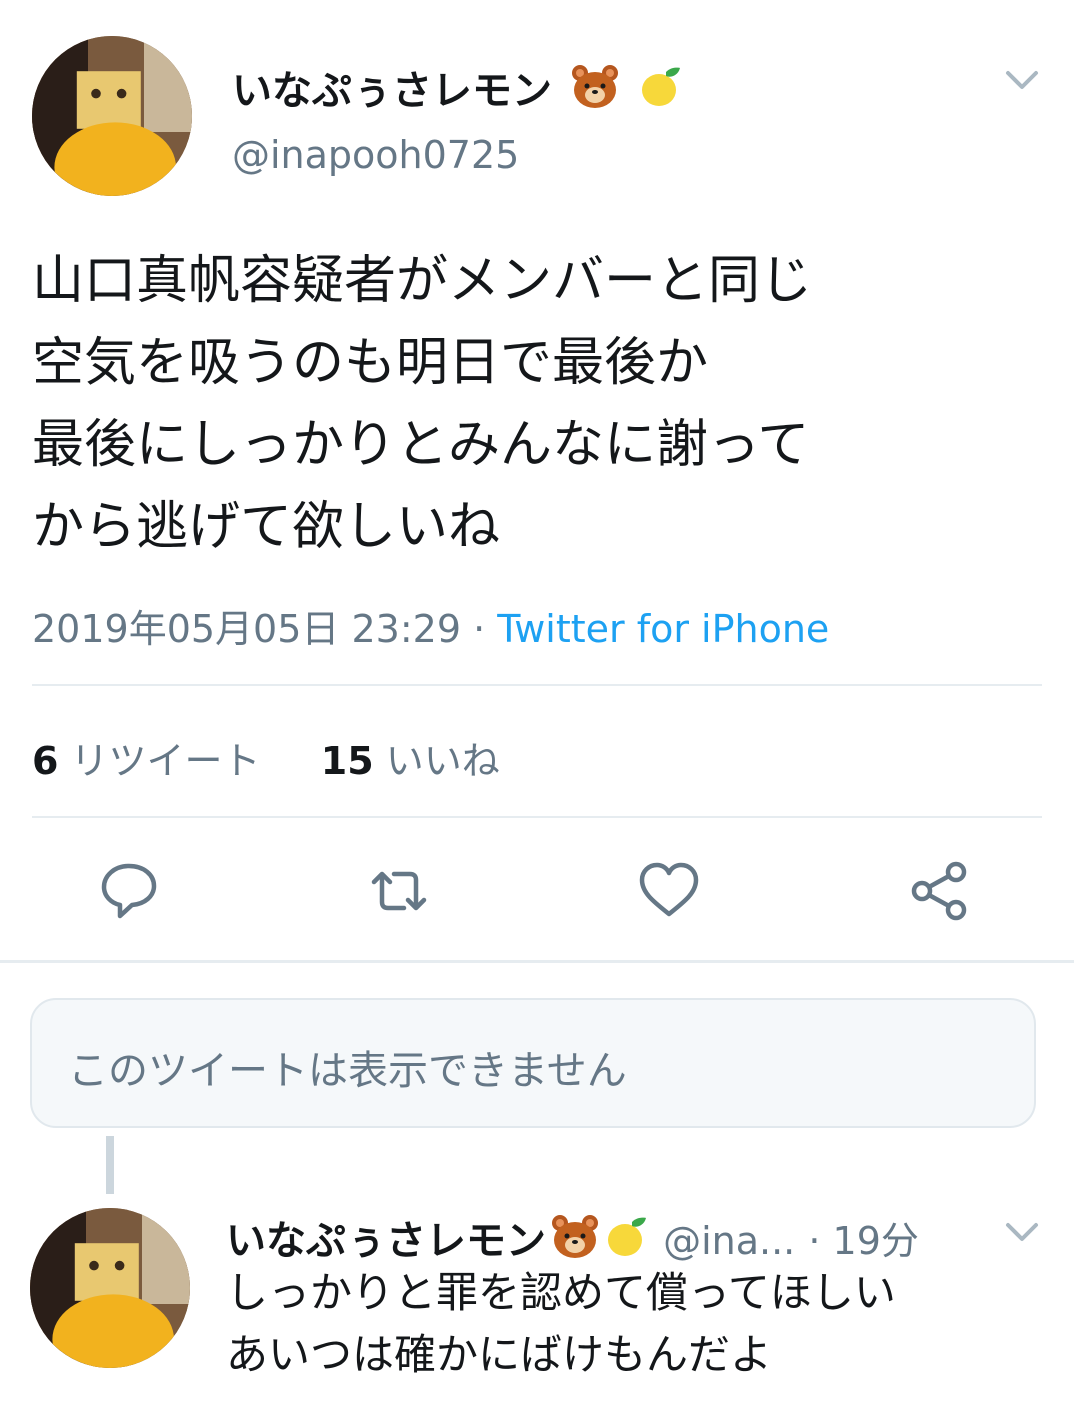 This screenshot has height=1401, width=1074. What do you see at coordinates (422, 281) in the screenshot?
I see `tweet-text-line: 山口真帆容疑者がメンバーと同じ` at bounding box center [422, 281].